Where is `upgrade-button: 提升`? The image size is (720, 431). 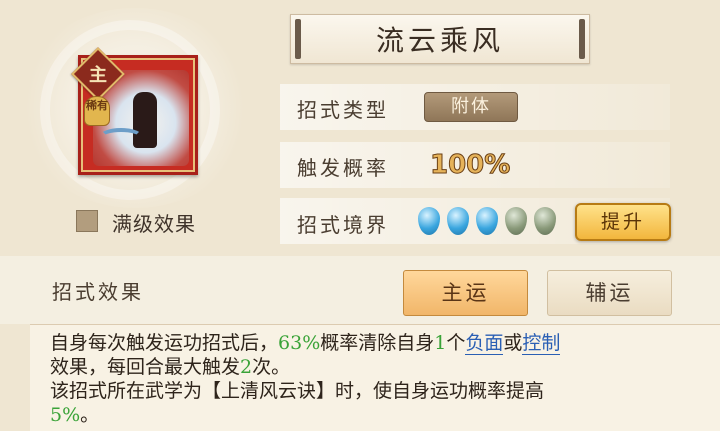
upgrade-button: 提升 is located at coordinates (623, 222).